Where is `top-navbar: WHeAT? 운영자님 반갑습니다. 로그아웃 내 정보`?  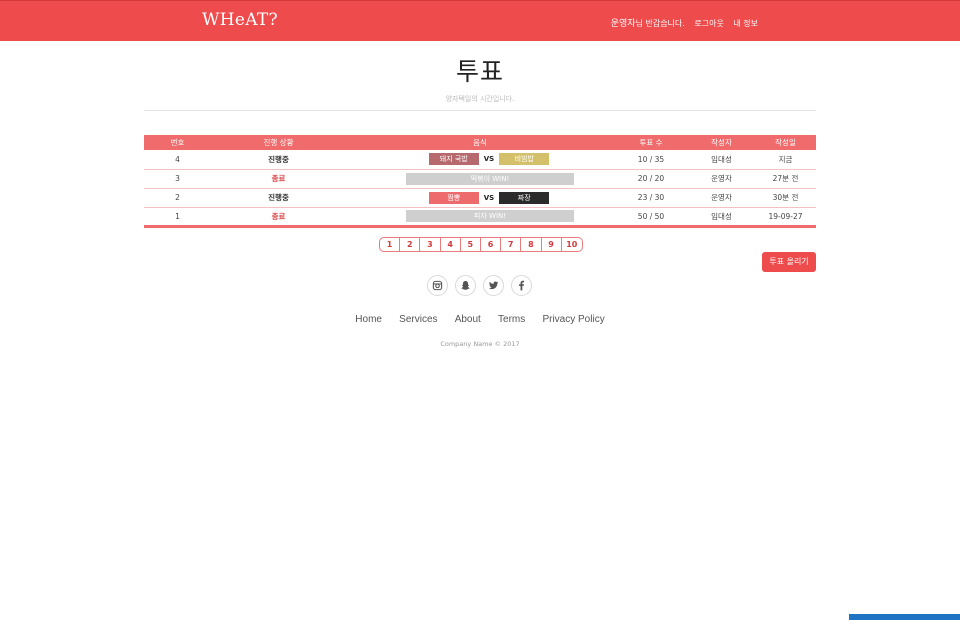
top-navbar: WHeAT? 운영자님 반갑습니다. 로그아웃 내 정보 is located at coordinates (480, 20).